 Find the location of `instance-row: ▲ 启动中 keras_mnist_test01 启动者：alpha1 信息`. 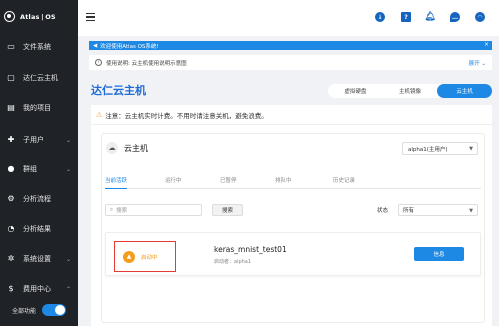

instance-row: ▲ 启动中 keras_mnist_test01 启动者：alpha1 信息 is located at coordinates (293, 254).